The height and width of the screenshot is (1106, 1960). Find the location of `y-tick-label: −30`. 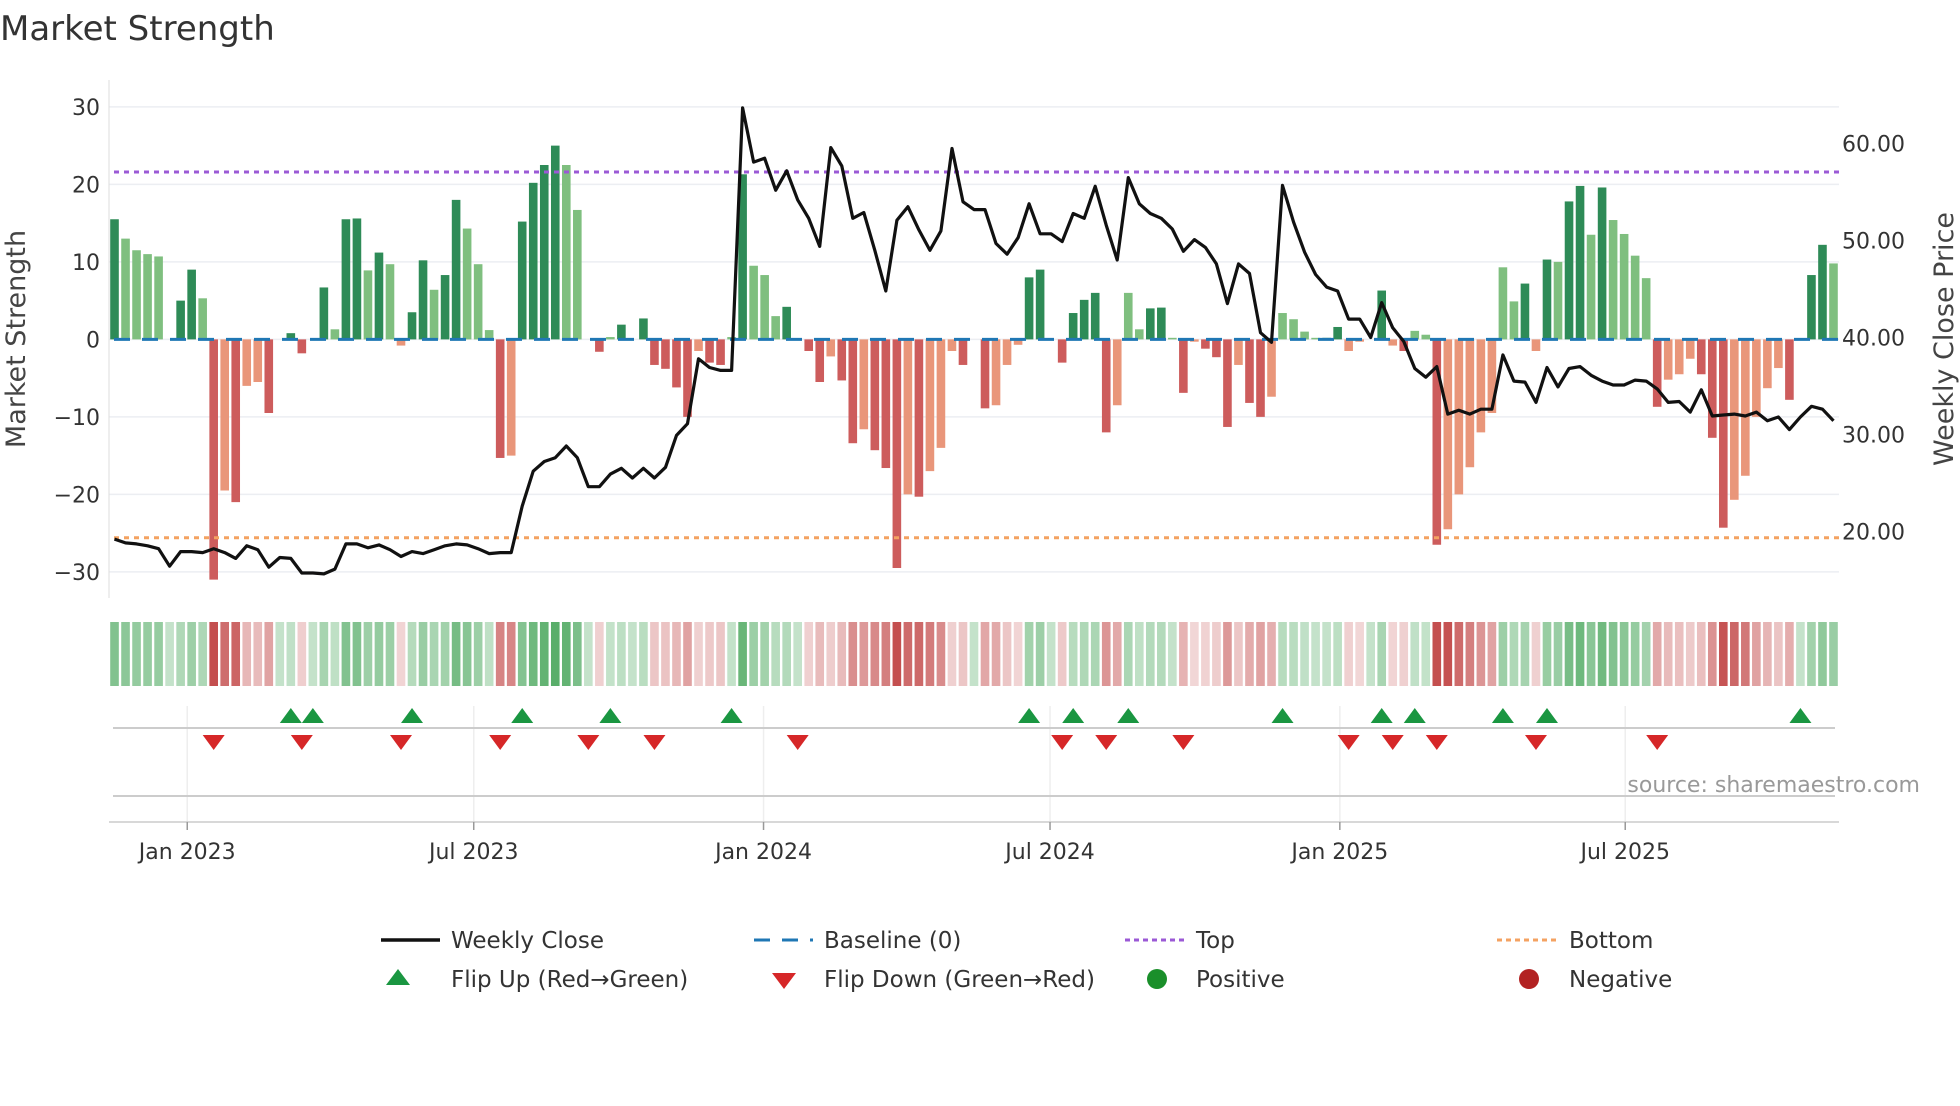

y-tick-label: −30 is located at coordinates (77, 573).